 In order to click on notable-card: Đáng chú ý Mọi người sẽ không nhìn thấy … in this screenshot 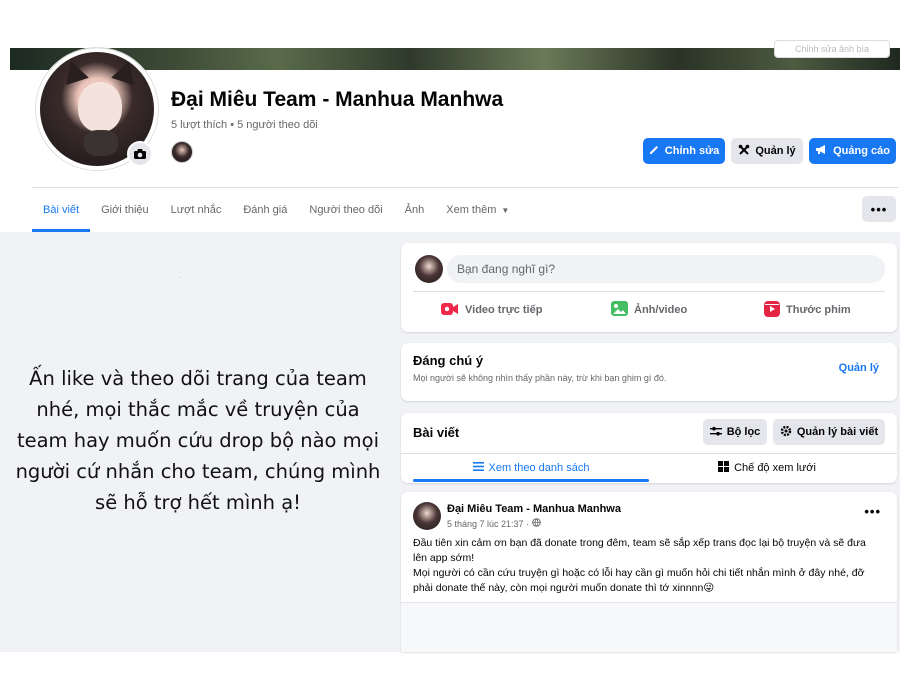, I will do `click(649, 372)`.